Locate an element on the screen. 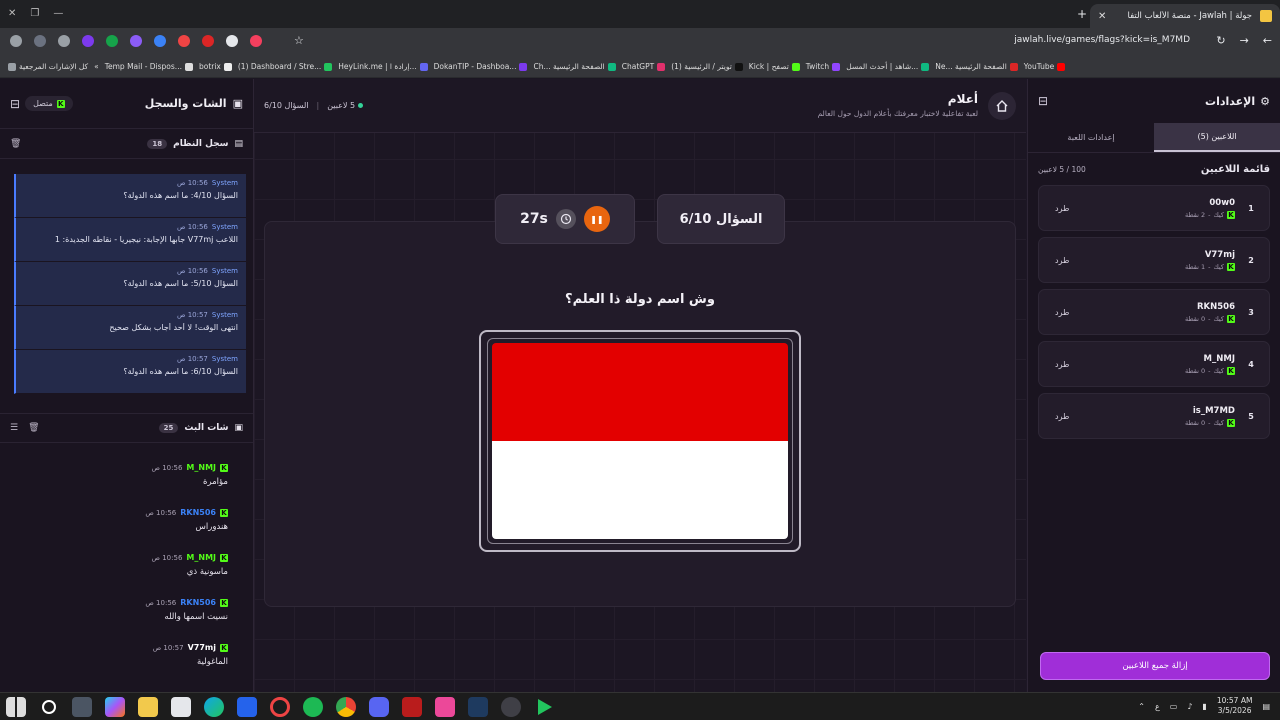  home-icon is located at coordinates (1002, 106).